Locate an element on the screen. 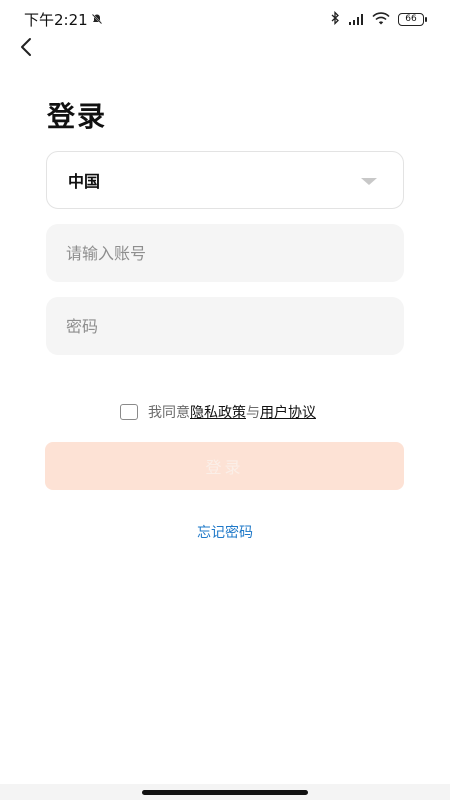  country-select: 中国 is located at coordinates (225, 180).